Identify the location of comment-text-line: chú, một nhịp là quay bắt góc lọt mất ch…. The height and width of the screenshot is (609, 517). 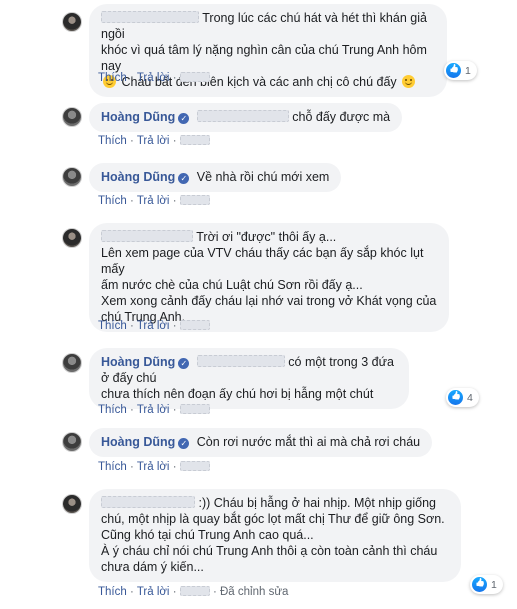
(273, 519).